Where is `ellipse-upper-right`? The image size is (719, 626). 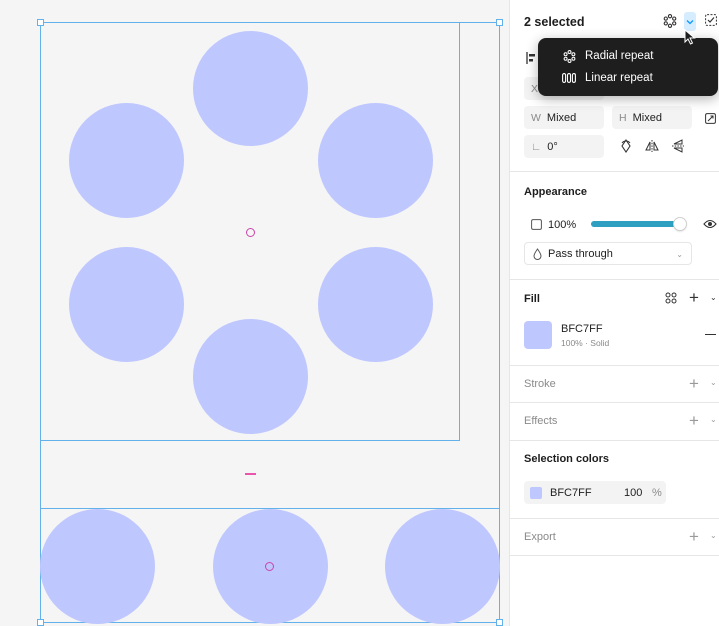
ellipse-upper-right is located at coordinates (375, 160).